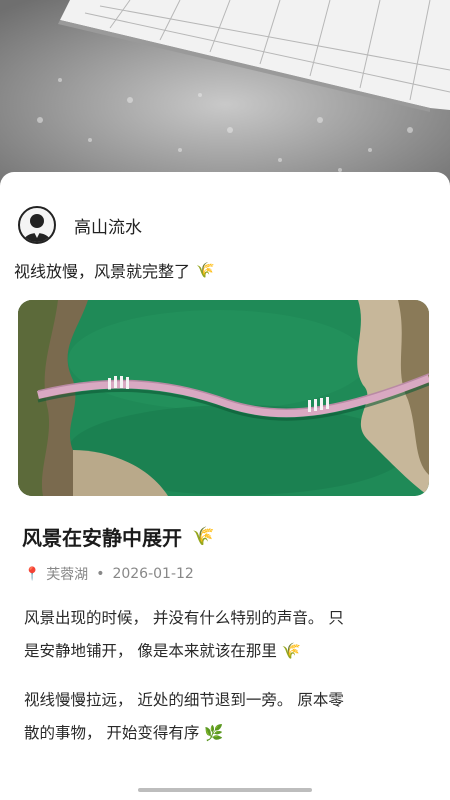 The height and width of the screenshot is (800, 450). What do you see at coordinates (102, 271) in the screenshot?
I see `caption-text: 视线放慢，风景就完整了` at bounding box center [102, 271].